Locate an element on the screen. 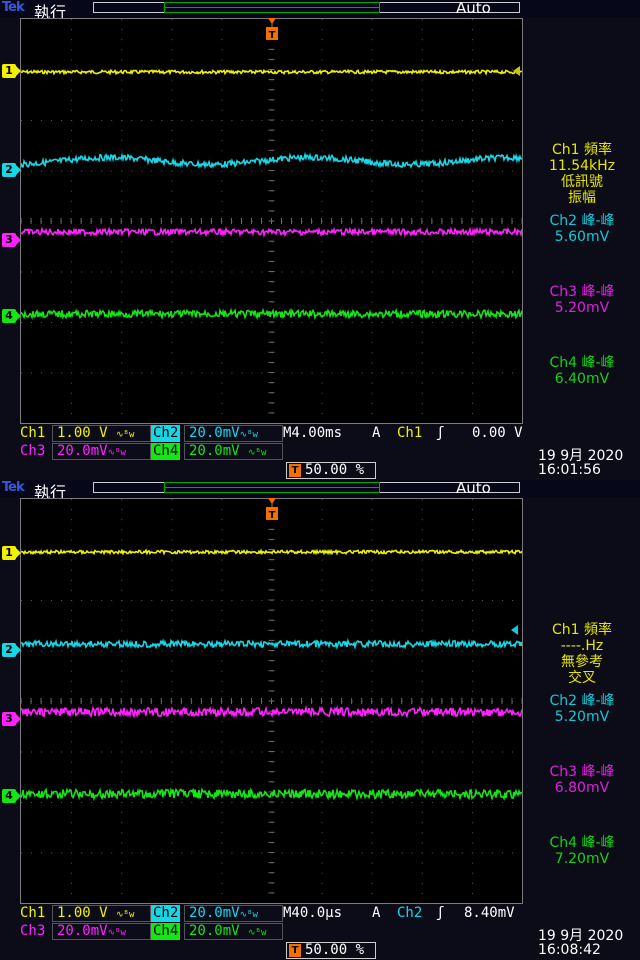  acquisition-mode: A is located at coordinates (376, 433).